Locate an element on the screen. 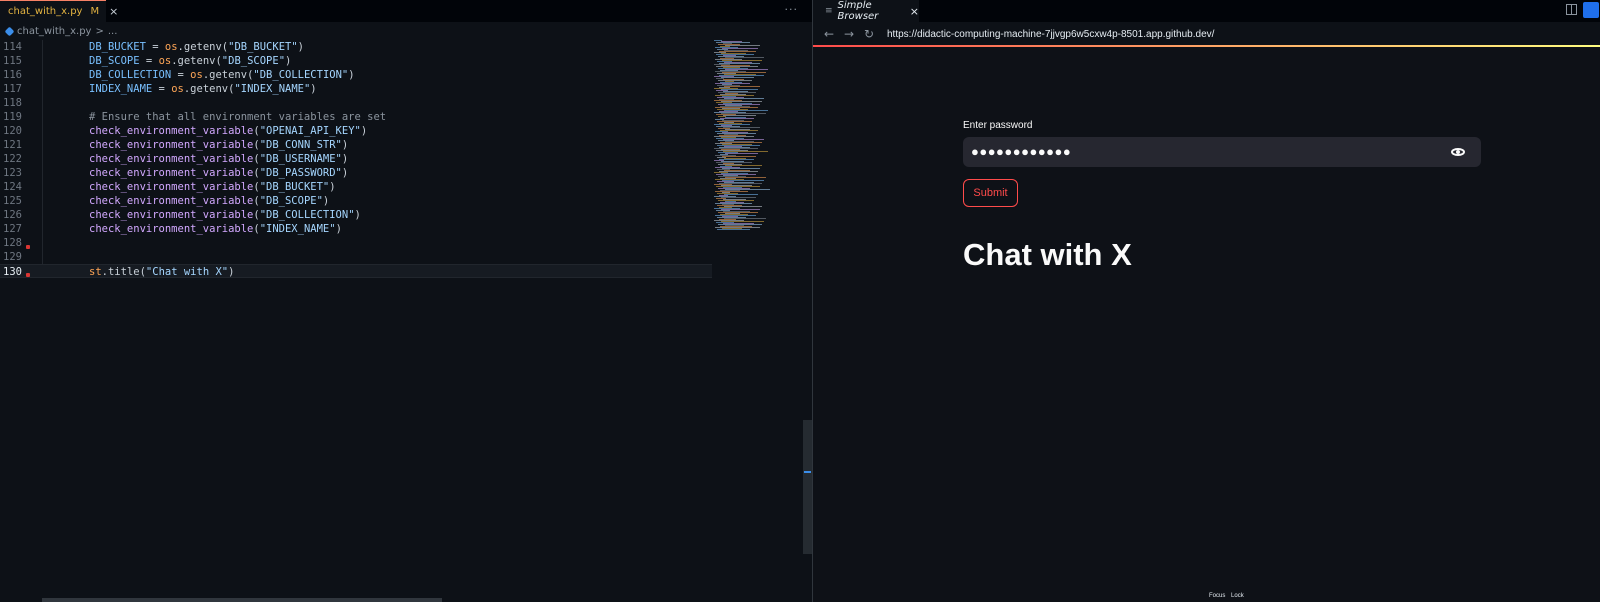 This screenshot has width=1600, height=602. more-actions-button: ··· is located at coordinates (792, 9).